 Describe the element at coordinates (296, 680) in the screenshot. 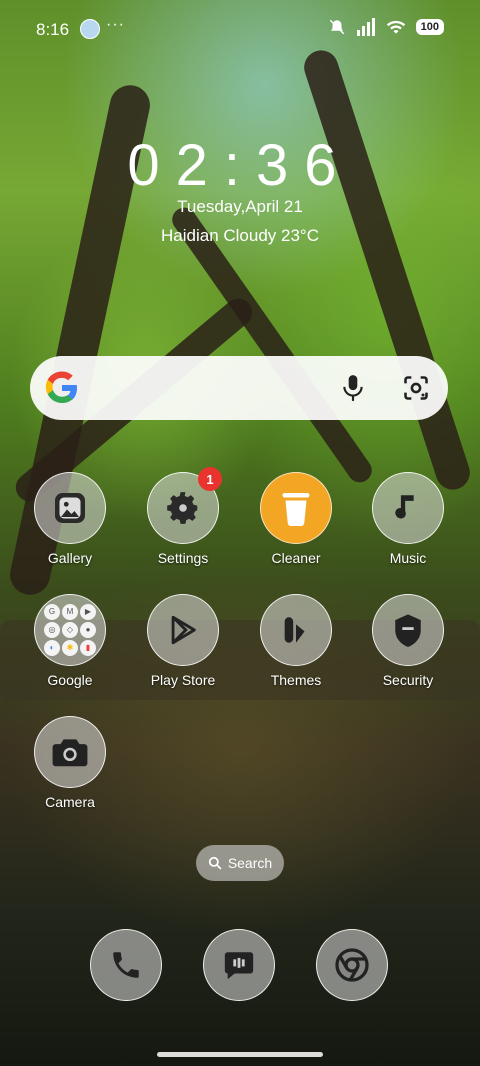

I see `app-label: Themes` at that location.